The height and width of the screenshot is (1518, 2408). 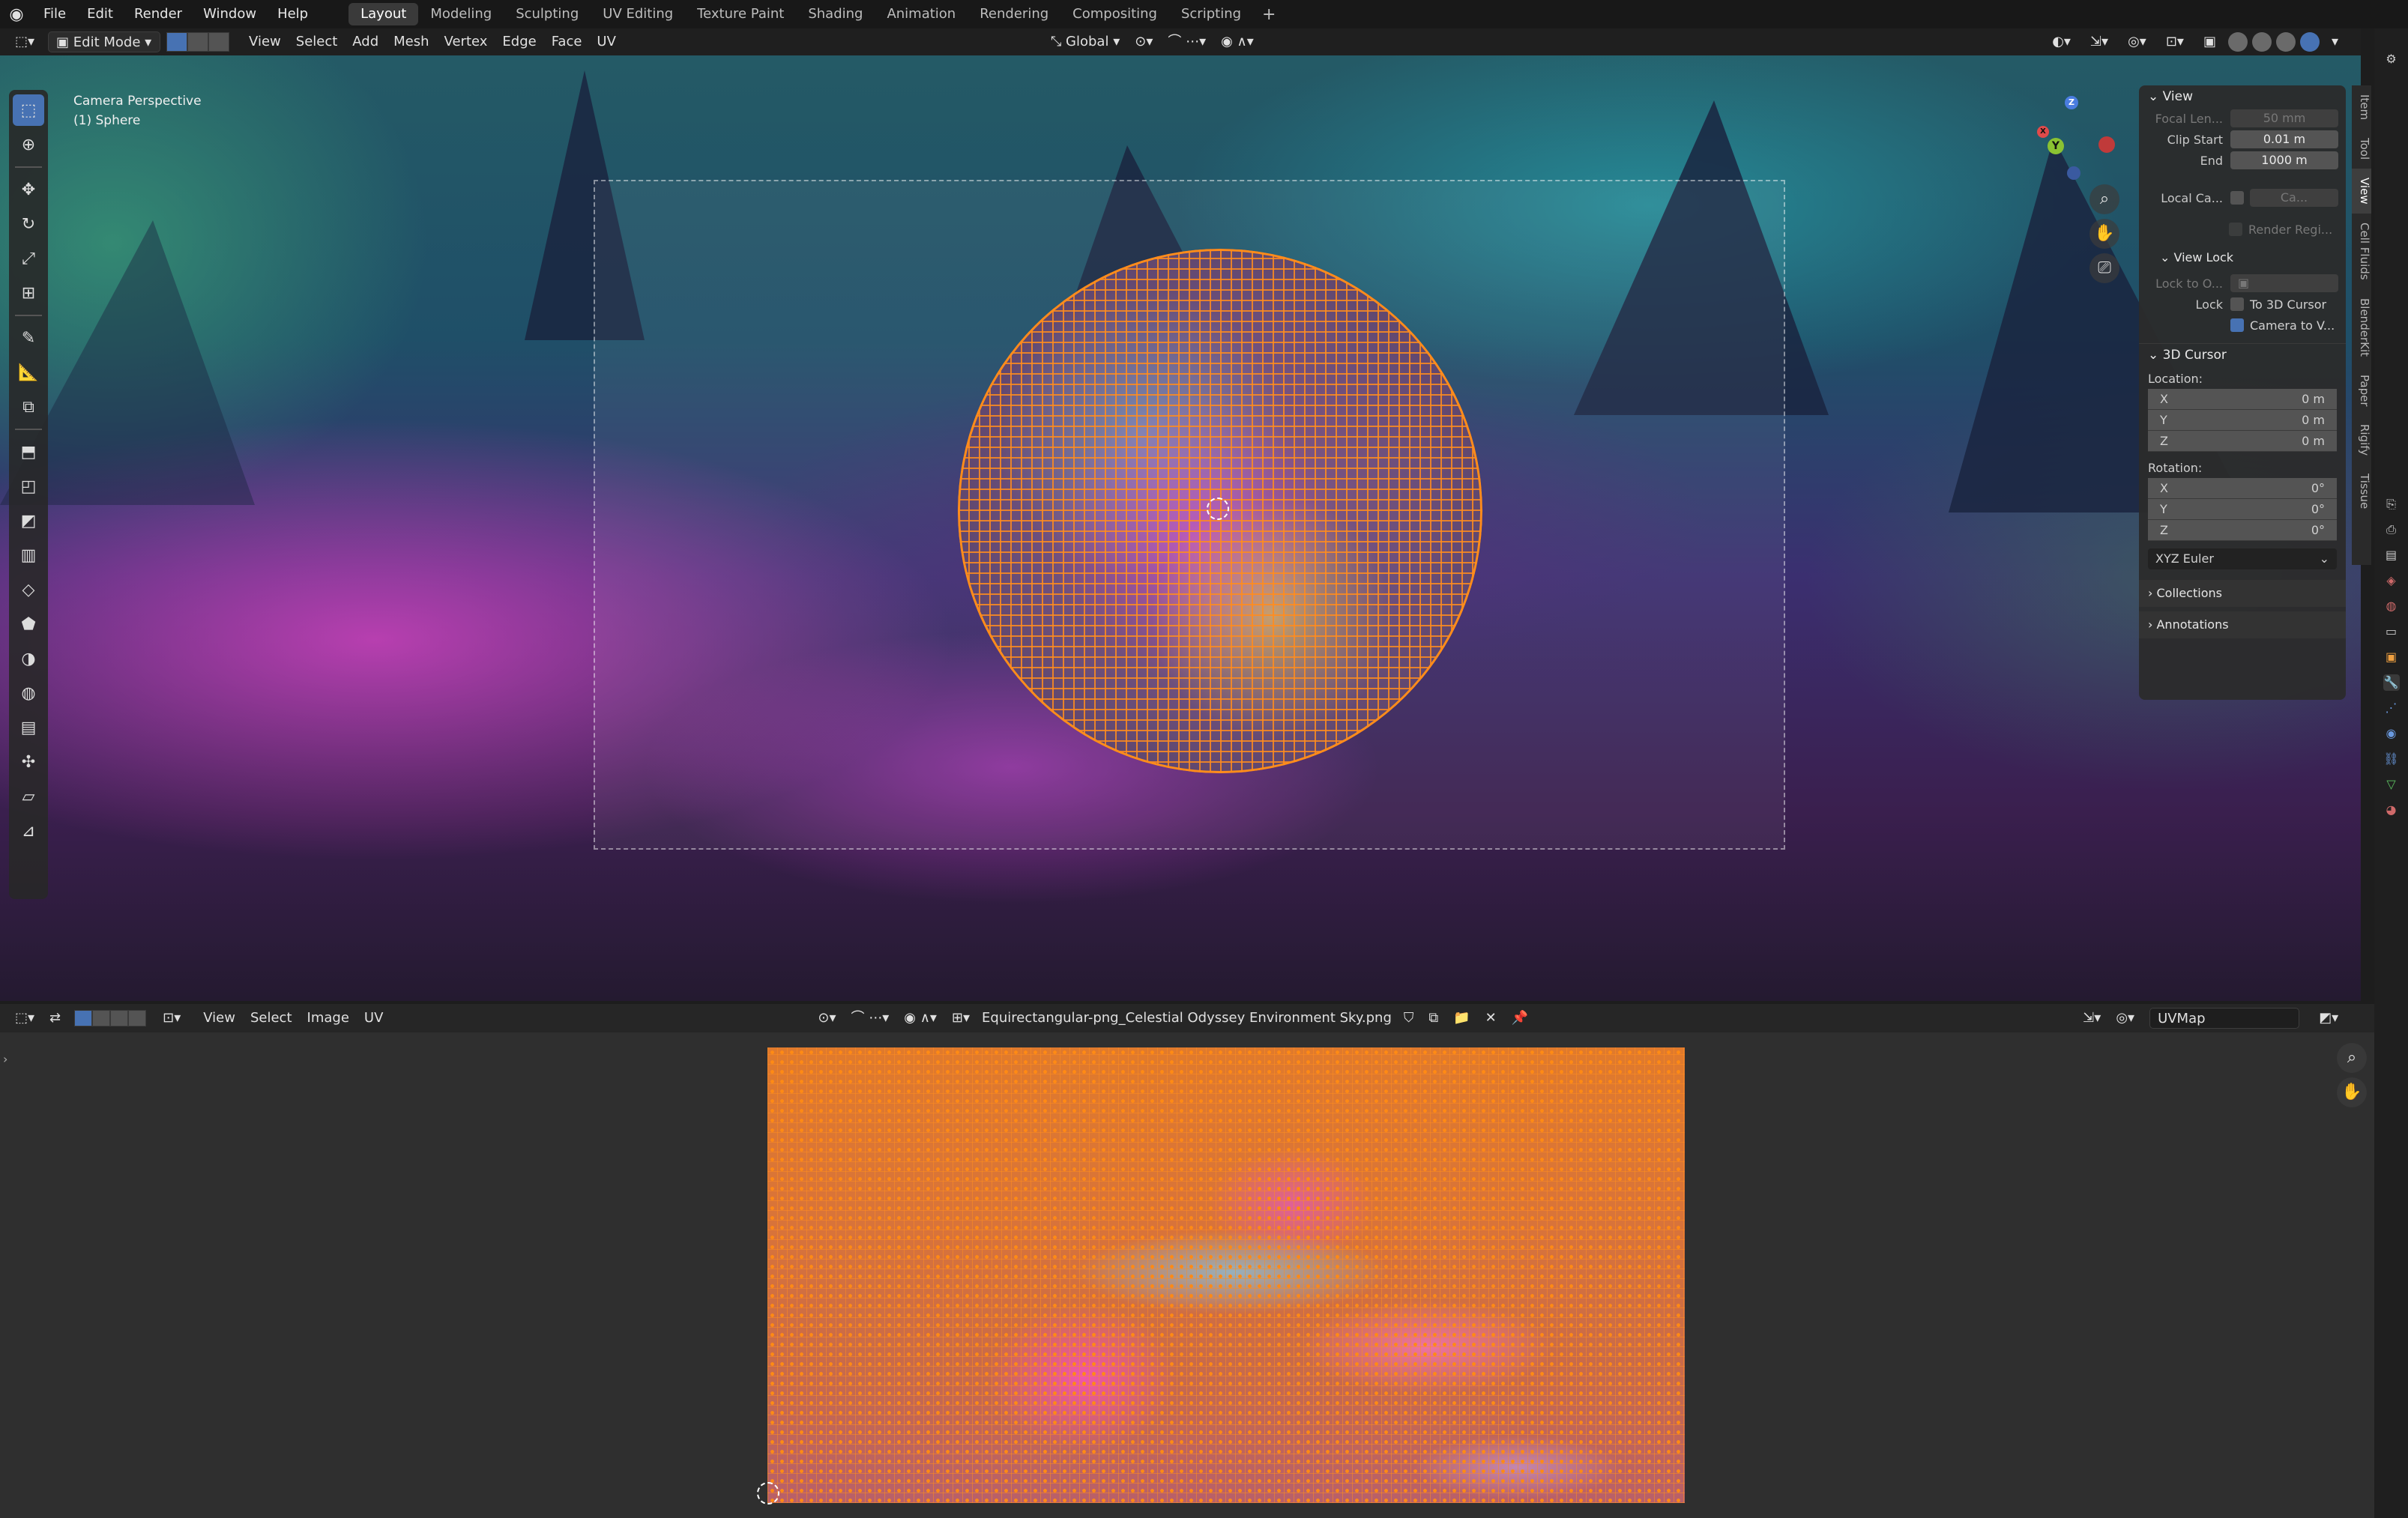 I want to click on uv-gizmo-icon: ⇲▾, so click(x=2091, y=1018).